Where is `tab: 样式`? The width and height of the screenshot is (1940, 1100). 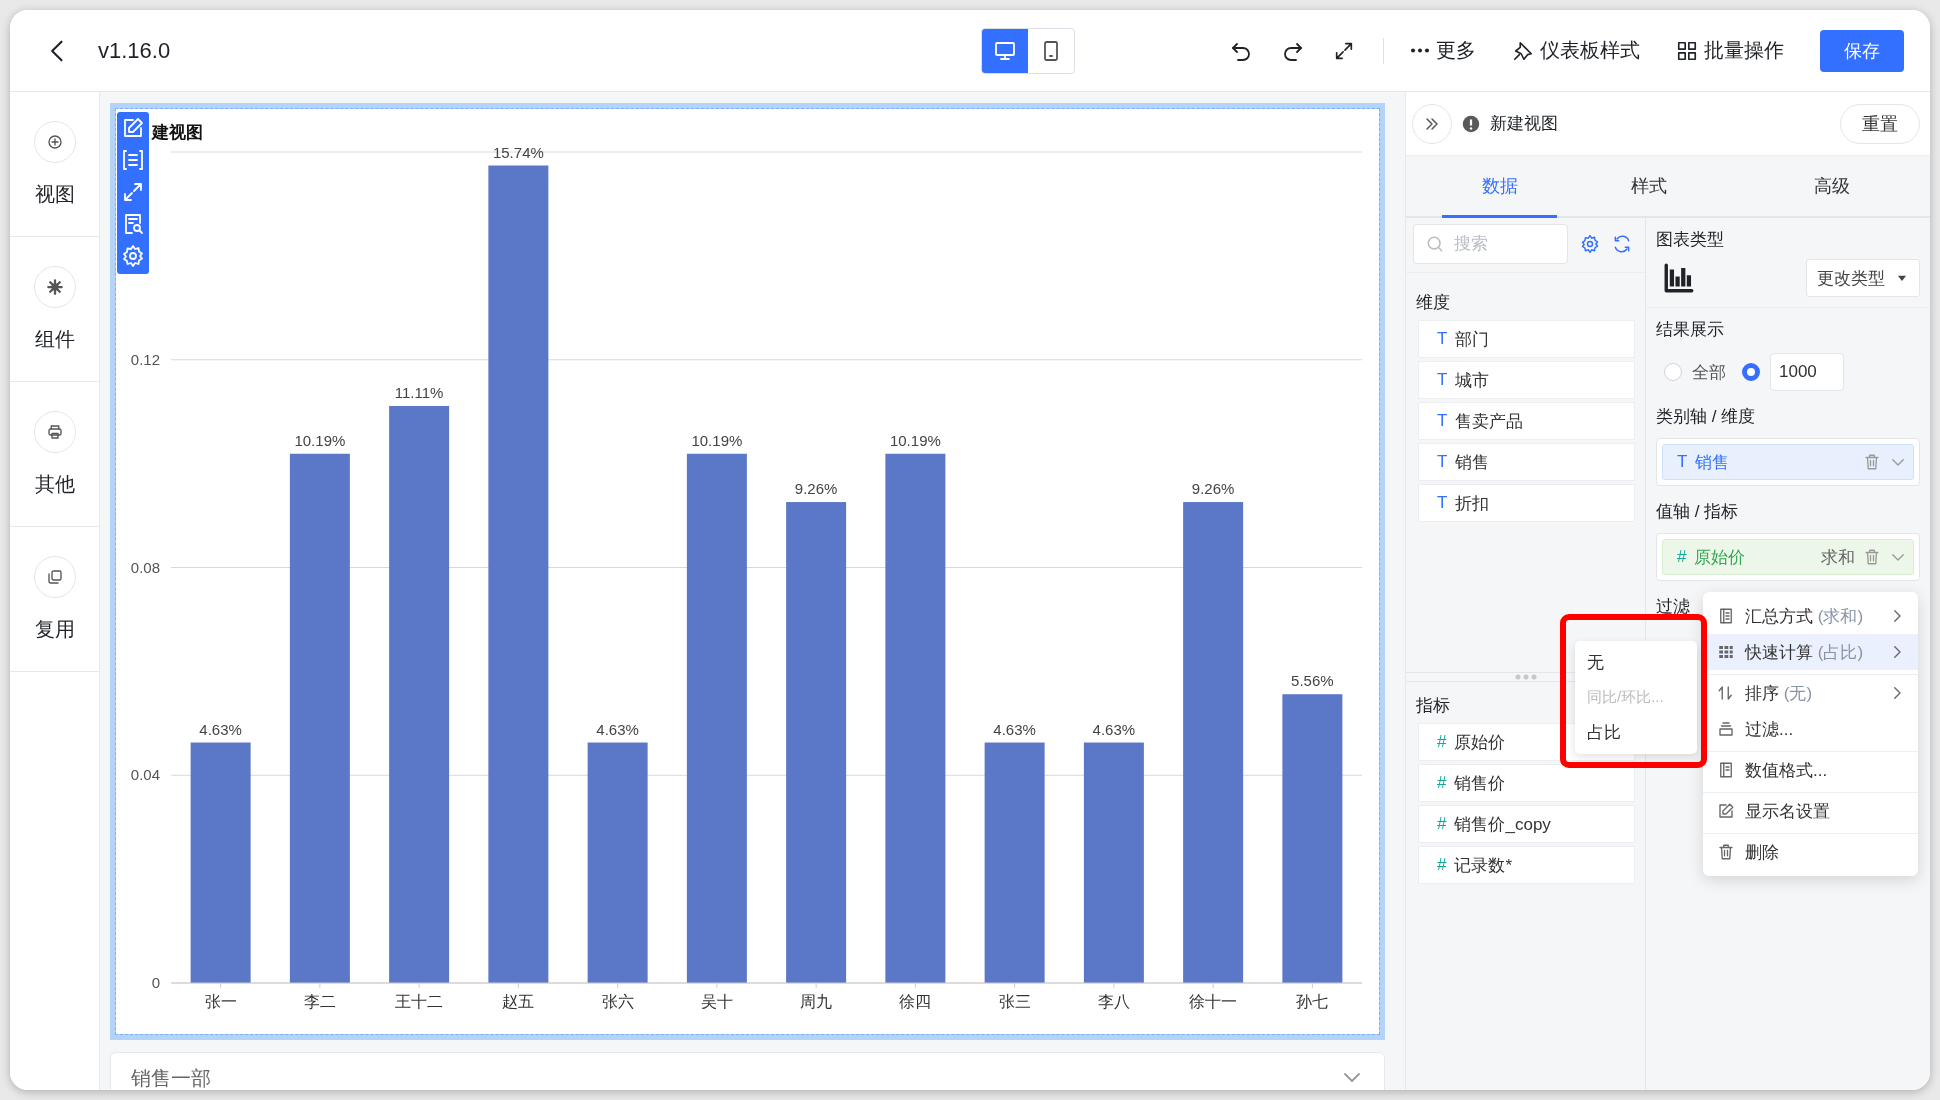 tab: 样式 is located at coordinates (1649, 187).